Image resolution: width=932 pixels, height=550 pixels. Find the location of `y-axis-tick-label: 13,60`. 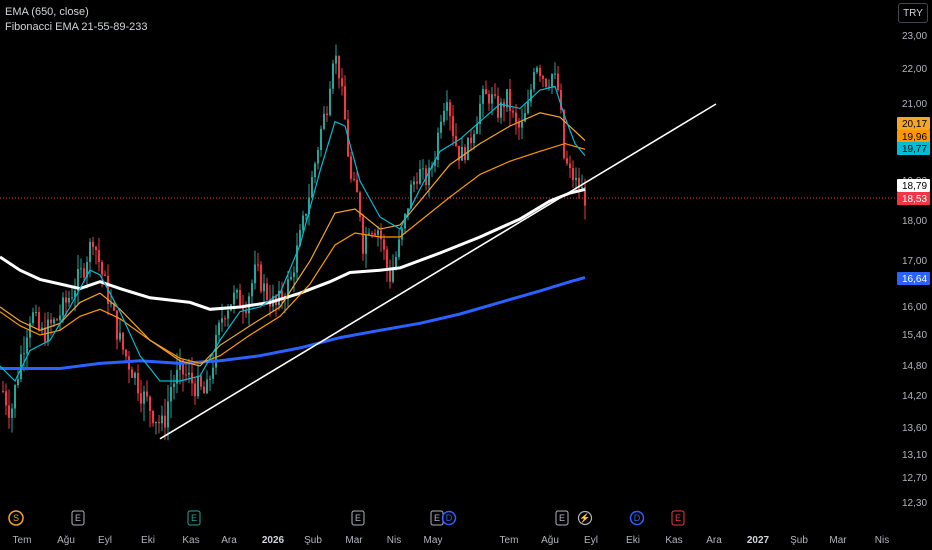

y-axis-tick-label: 13,60 is located at coordinates (914, 428).